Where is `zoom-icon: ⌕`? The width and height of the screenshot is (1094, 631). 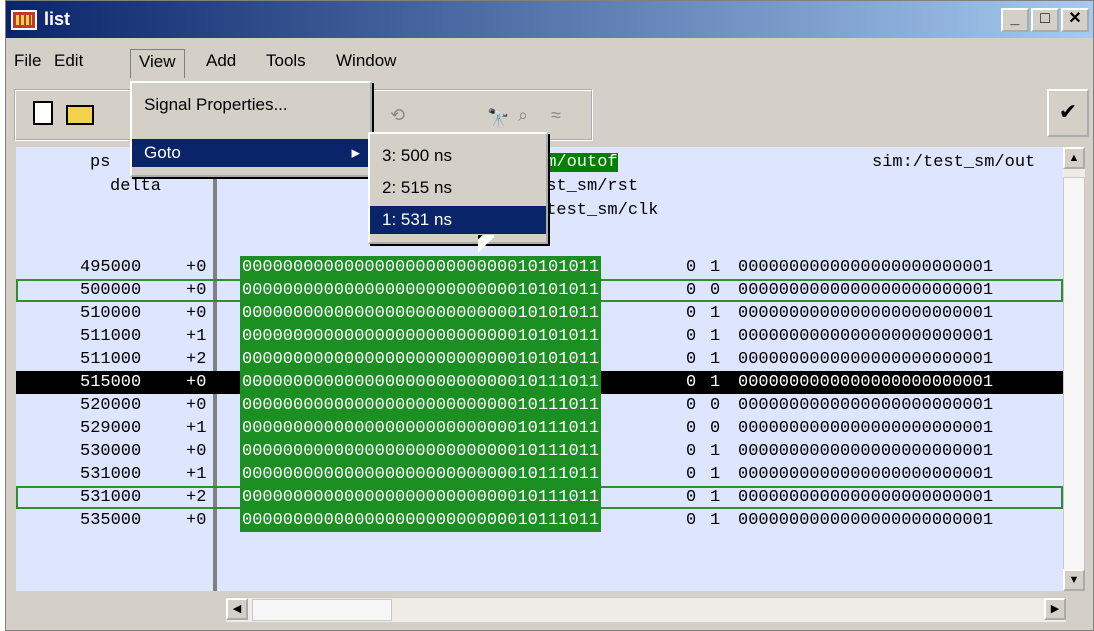
zoom-icon: ⌕ is located at coordinates (532, 119).